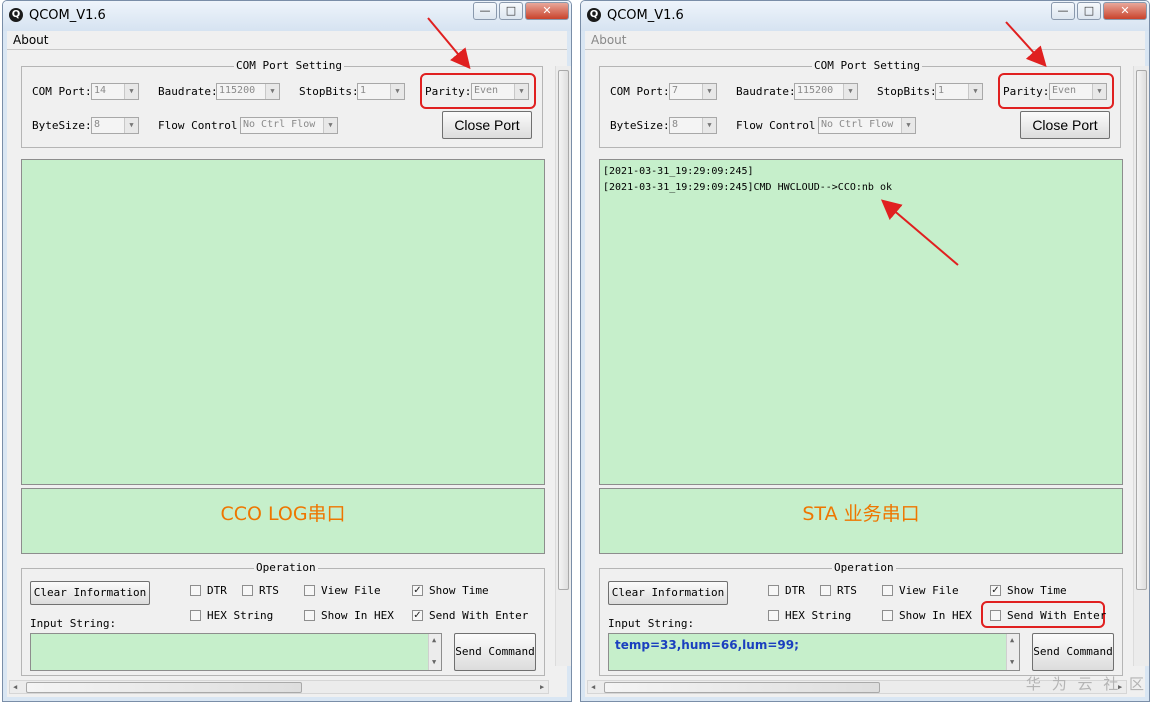 This screenshot has height=708, width=1157. Describe the element at coordinates (479, 615) in the screenshot. I see `send-with-enter-label: Send With Enter` at that location.